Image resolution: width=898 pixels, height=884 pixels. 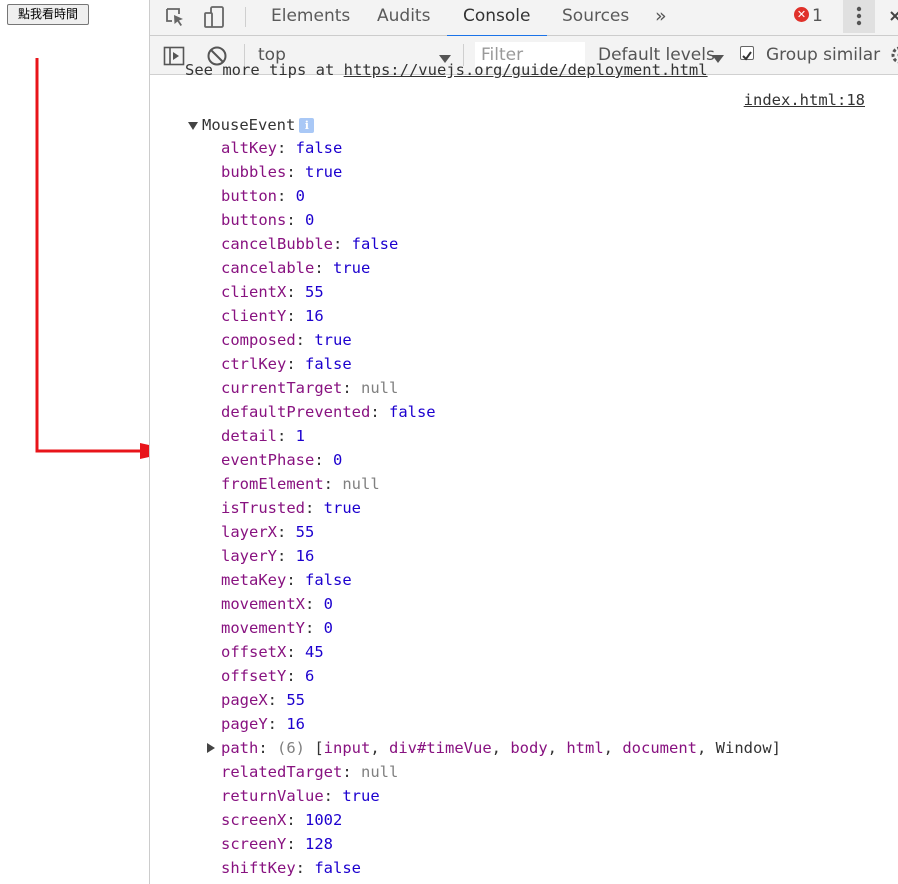 What do you see at coordinates (314, 316) in the screenshot?
I see `property-value: 16` at bounding box center [314, 316].